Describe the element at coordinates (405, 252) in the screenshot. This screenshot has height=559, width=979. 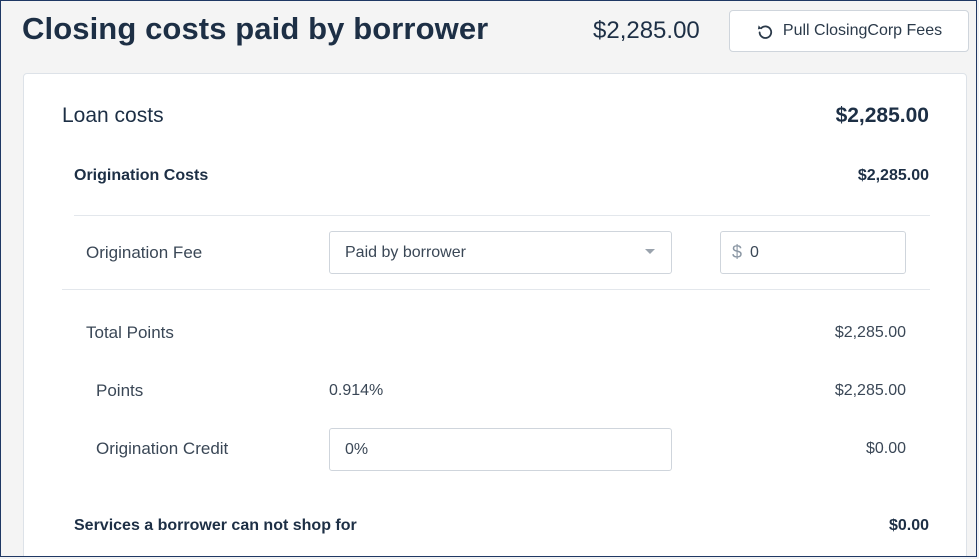
I see `paid-by-value: Paid by borrower` at that location.